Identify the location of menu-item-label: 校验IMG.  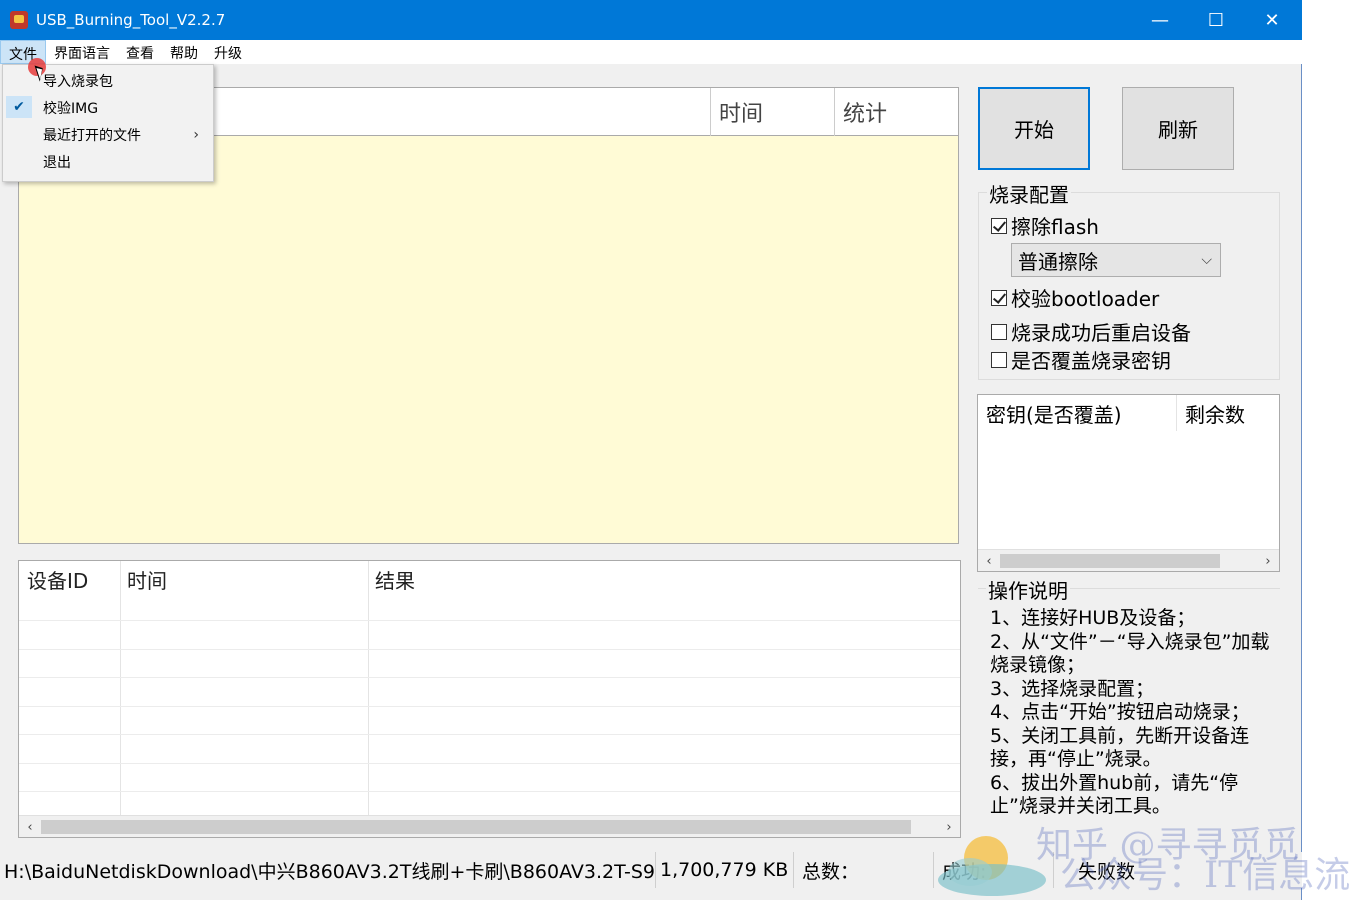
(71, 108).